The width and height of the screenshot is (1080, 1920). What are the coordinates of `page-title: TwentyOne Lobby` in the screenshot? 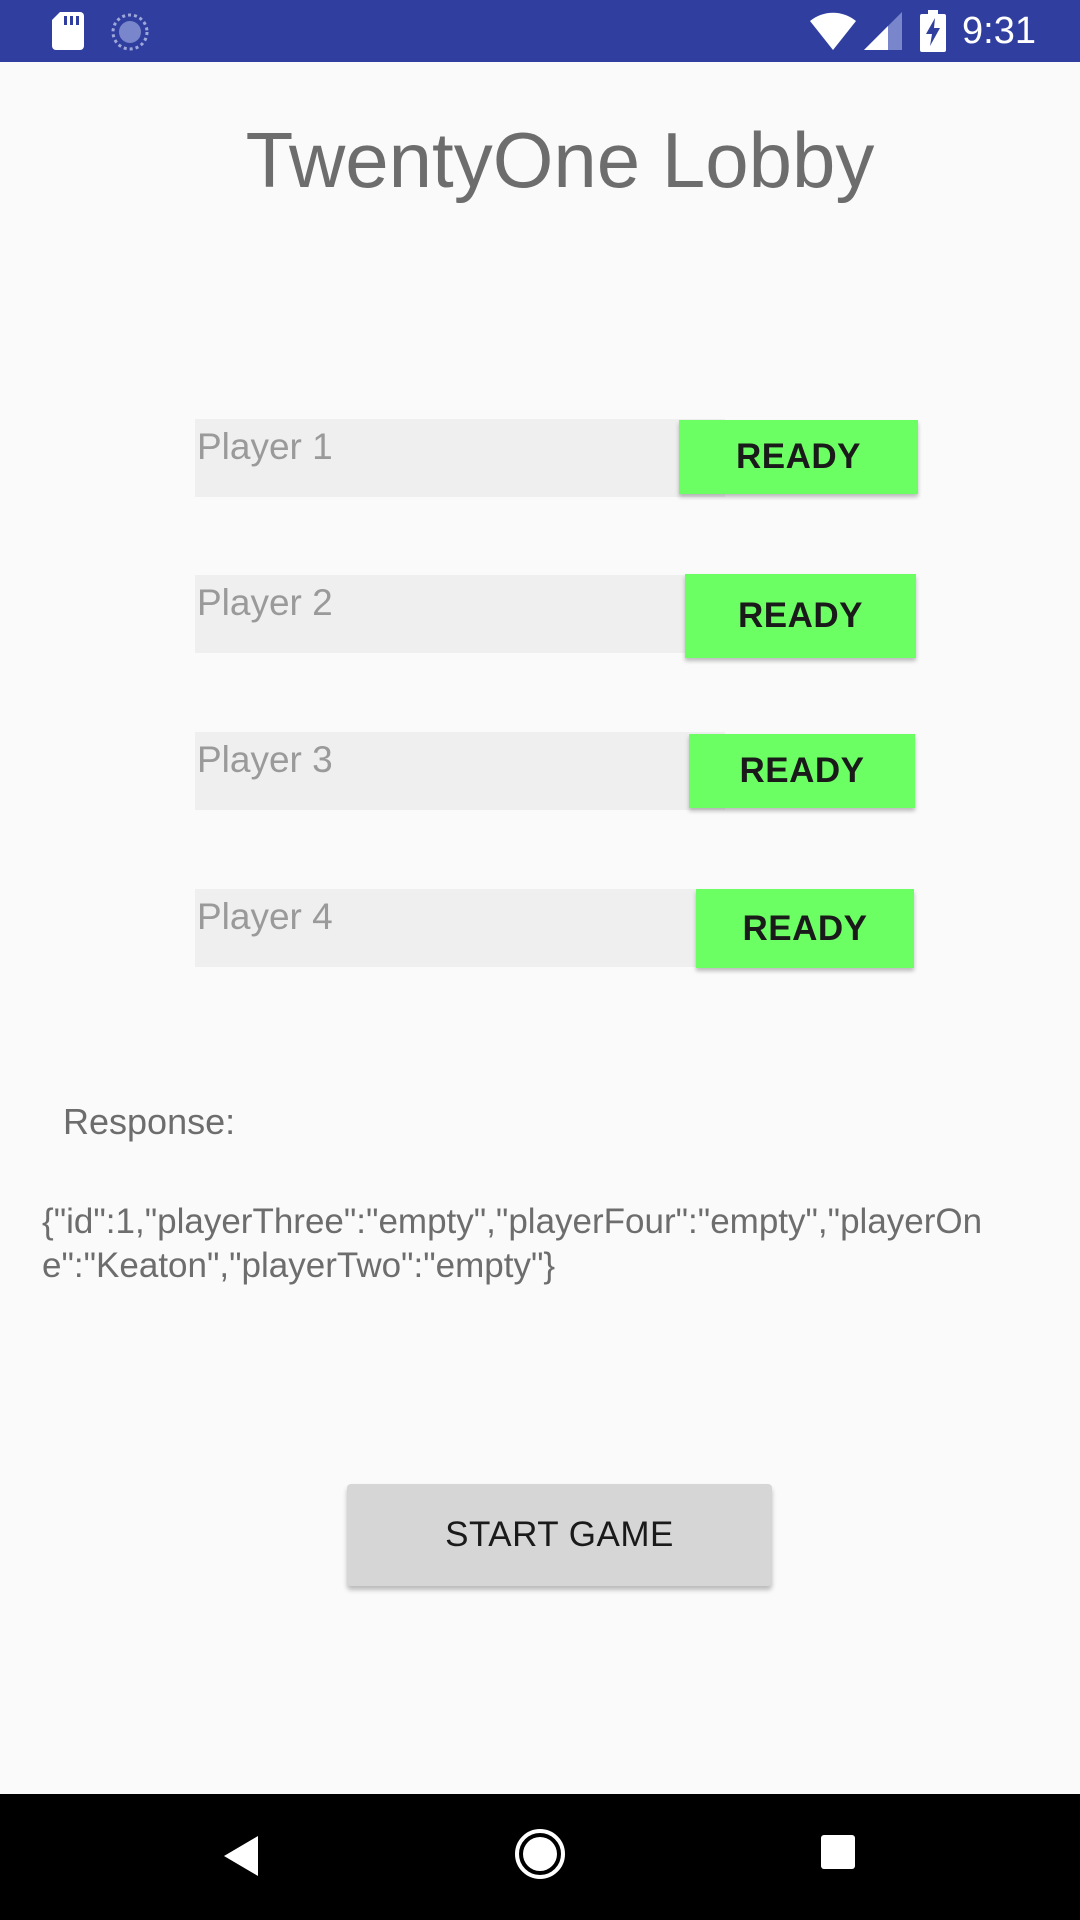 It's located at (560, 160).